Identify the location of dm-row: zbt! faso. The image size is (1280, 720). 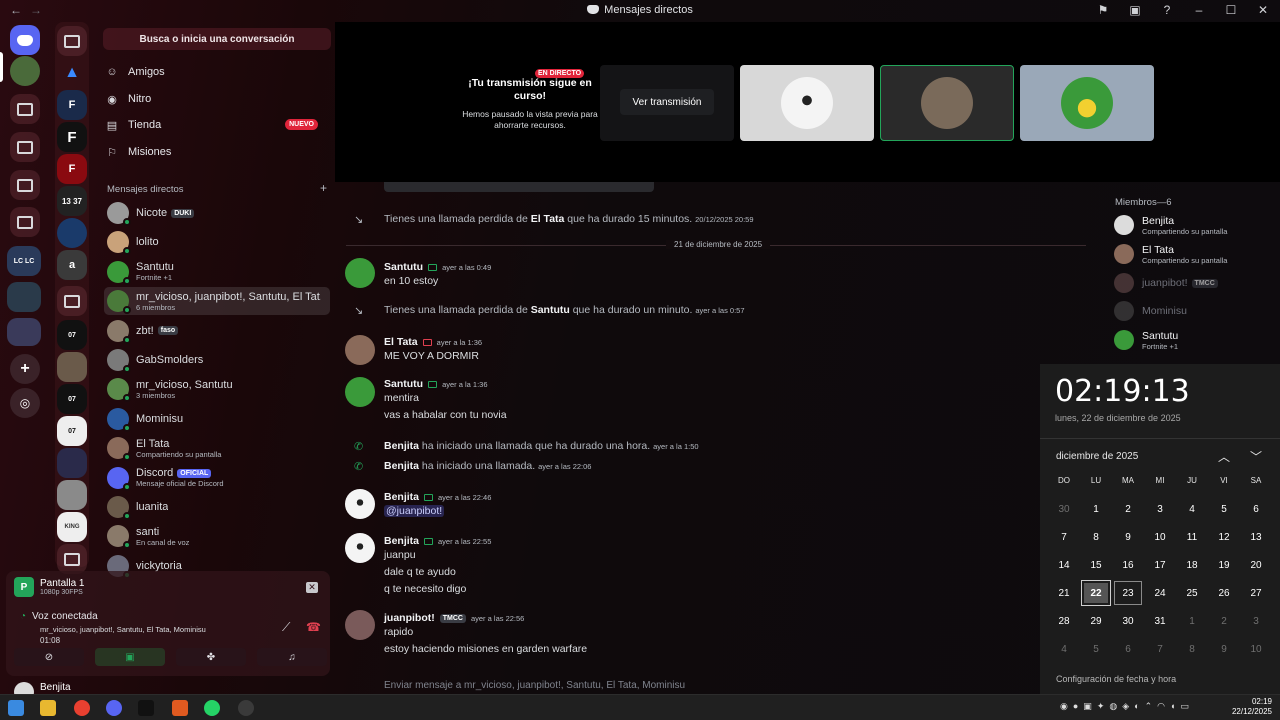
(217, 331).